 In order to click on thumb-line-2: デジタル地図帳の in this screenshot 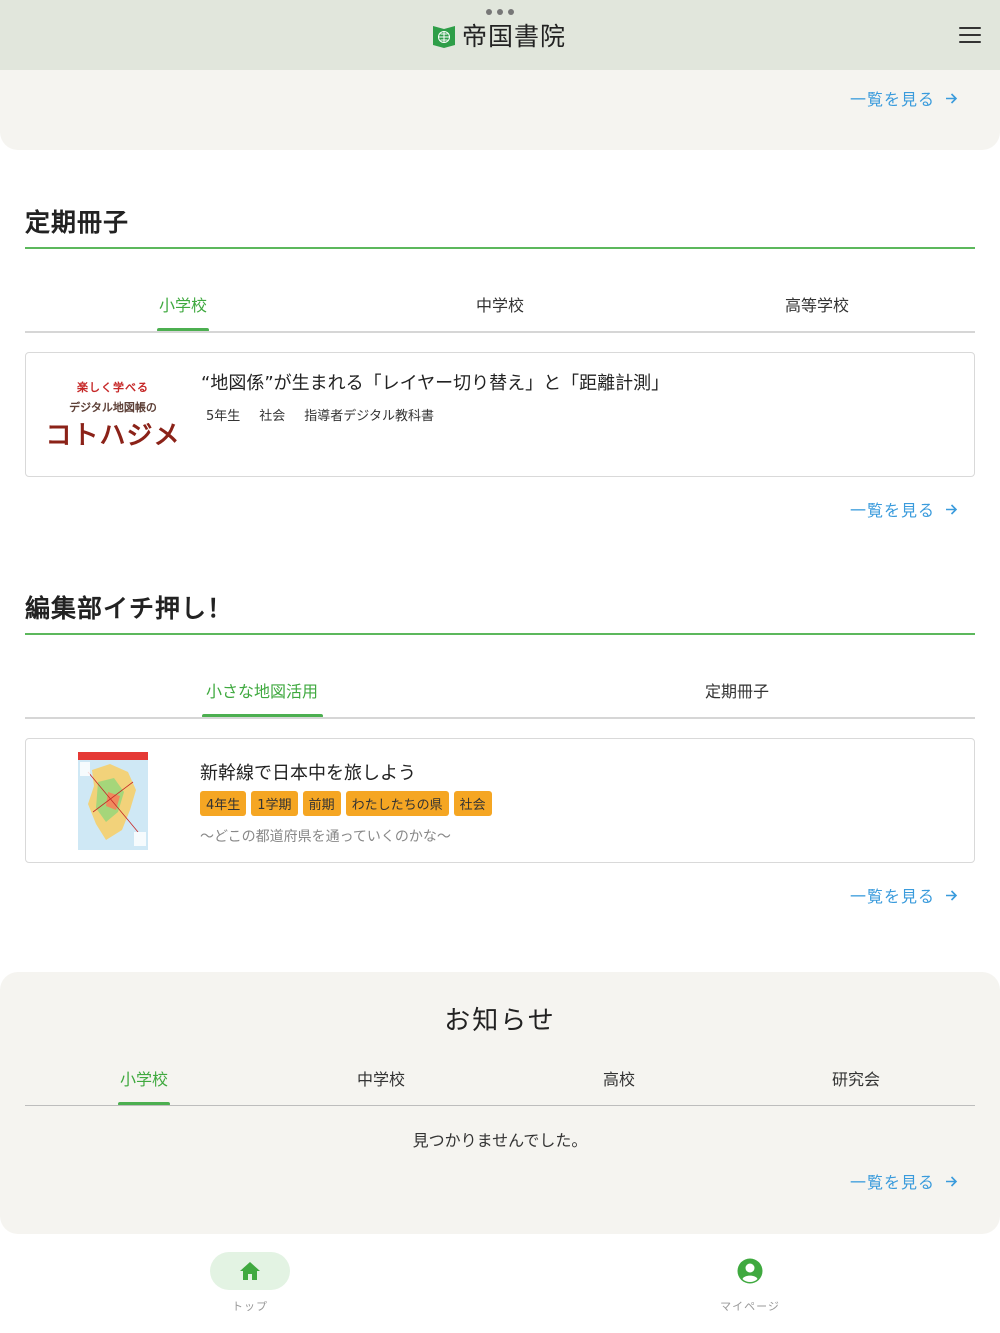, I will do `click(113, 407)`.